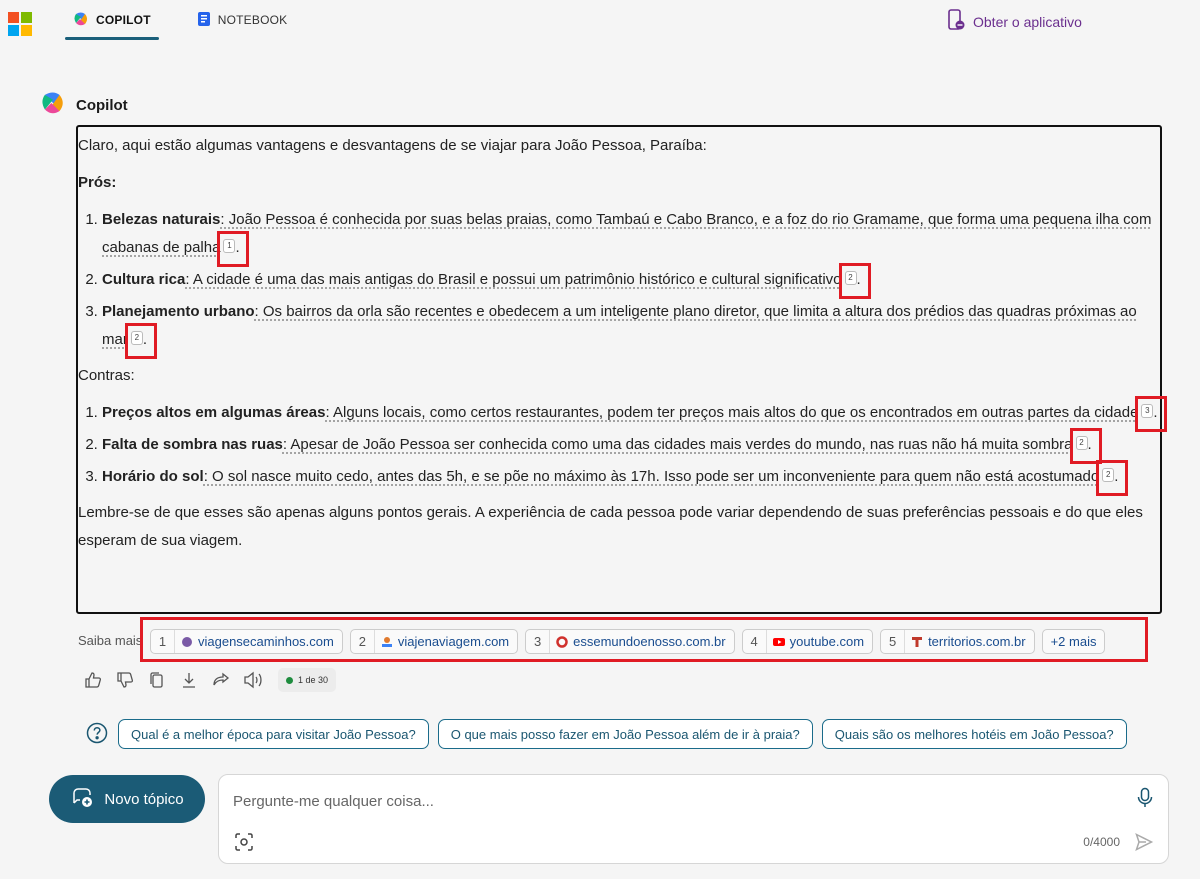  What do you see at coordinates (93, 680) in the screenshot?
I see `thumbs-up-icon` at bounding box center [93, 680].